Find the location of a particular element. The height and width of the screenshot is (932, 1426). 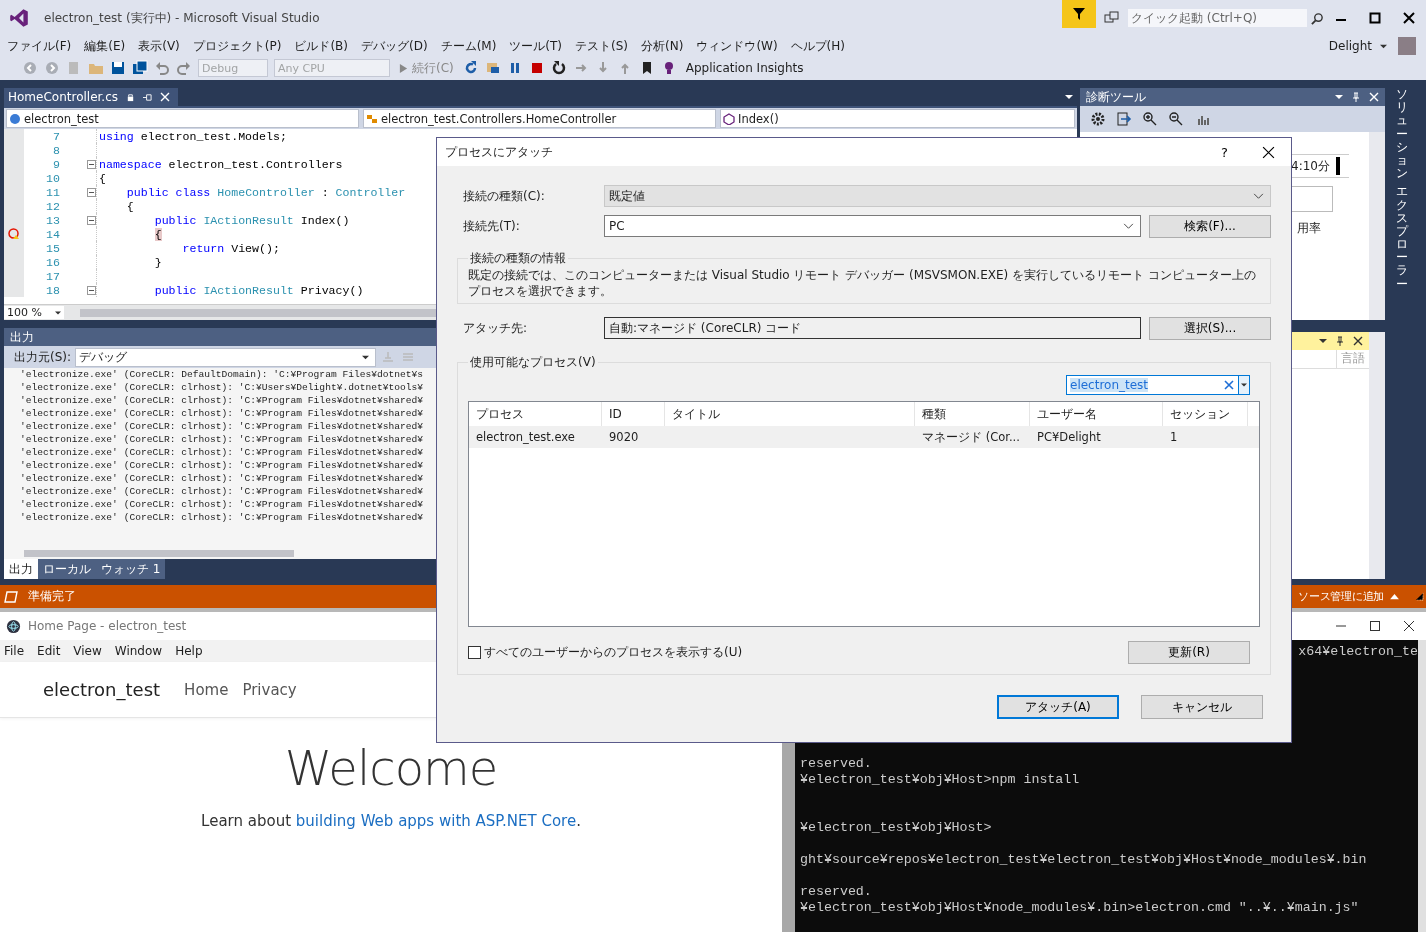

solution-explorer-tab: ソリューション is located at coordinates (1402, 134).